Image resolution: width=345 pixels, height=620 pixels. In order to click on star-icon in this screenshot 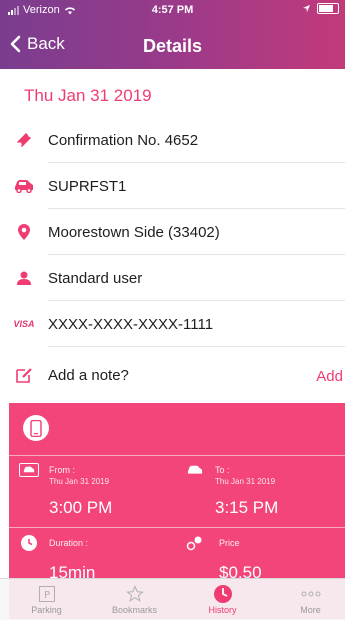, I will do `click(134, 594)`.